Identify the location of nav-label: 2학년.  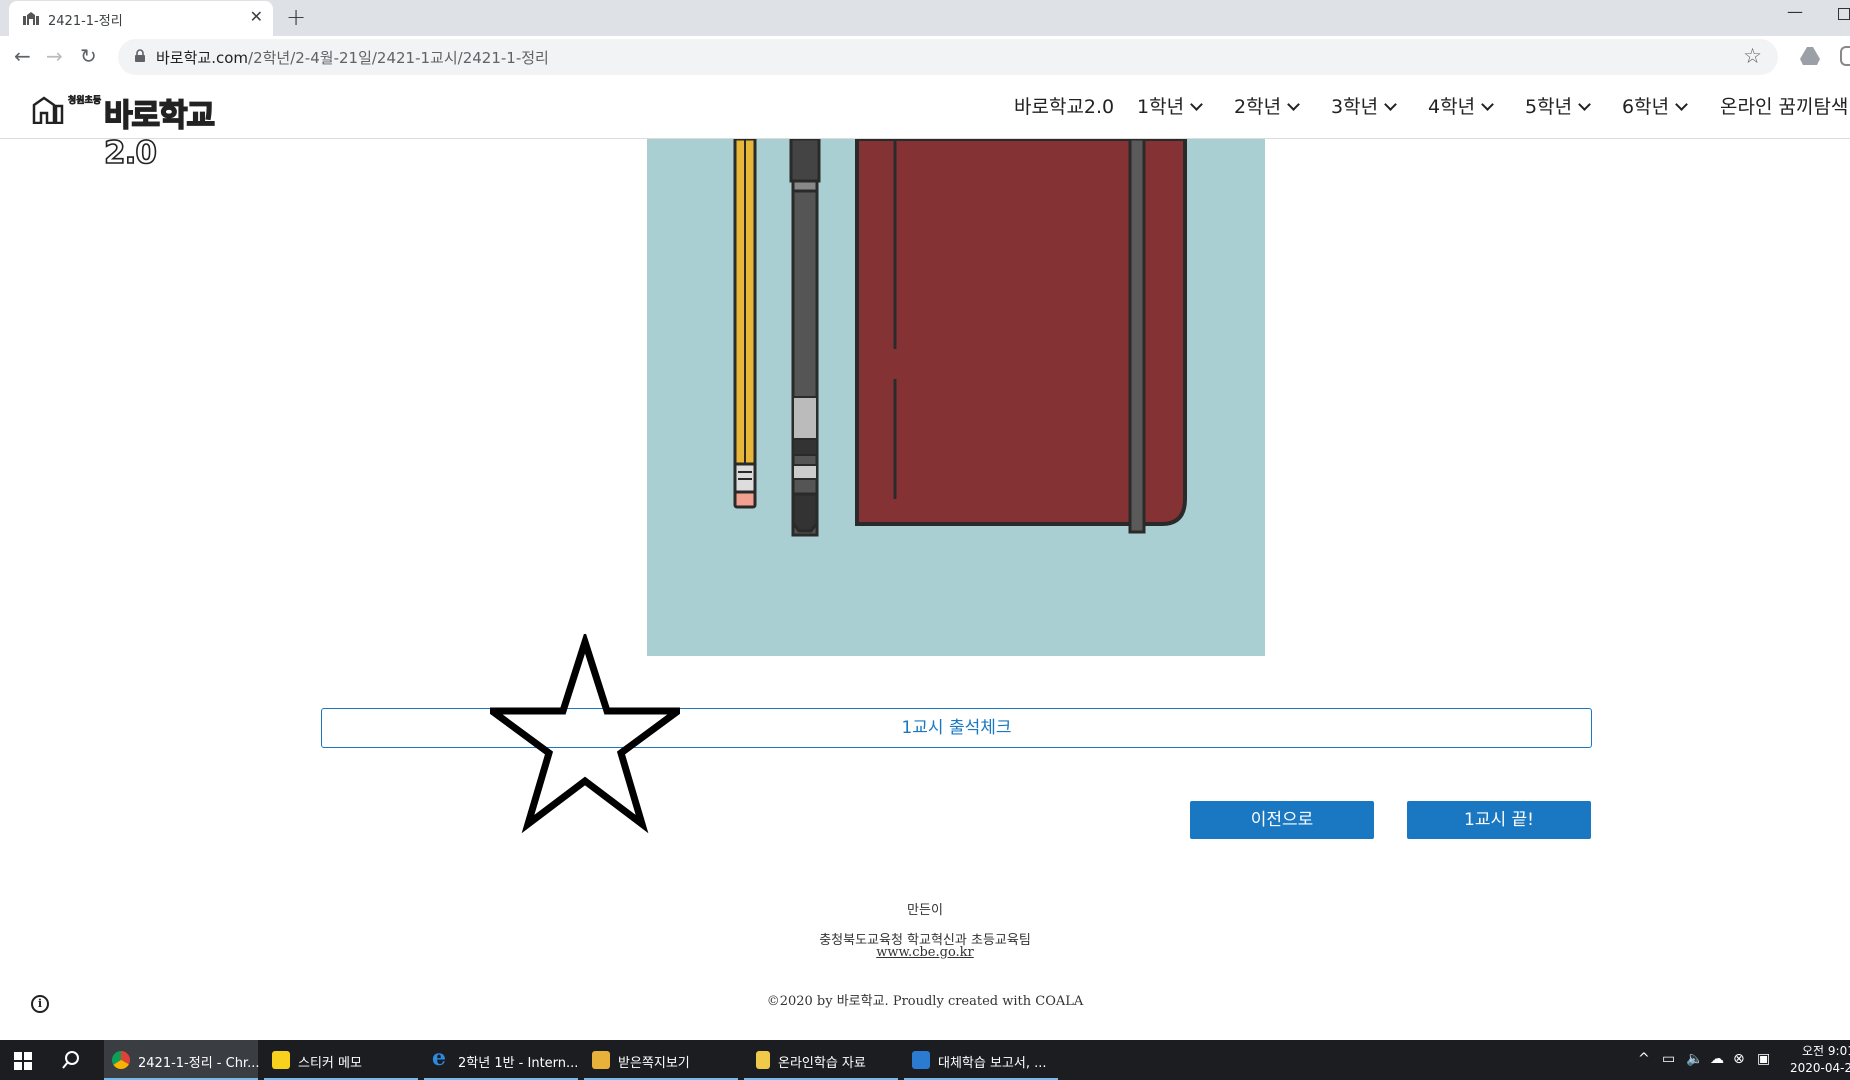
(1258, 107).